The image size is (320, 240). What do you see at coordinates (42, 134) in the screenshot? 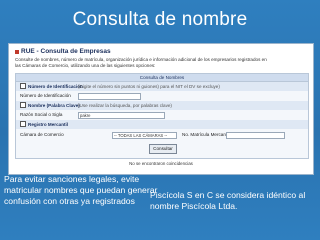
I see `chamber-label: Cámara de Comercio` at bounding box center [42, 134].